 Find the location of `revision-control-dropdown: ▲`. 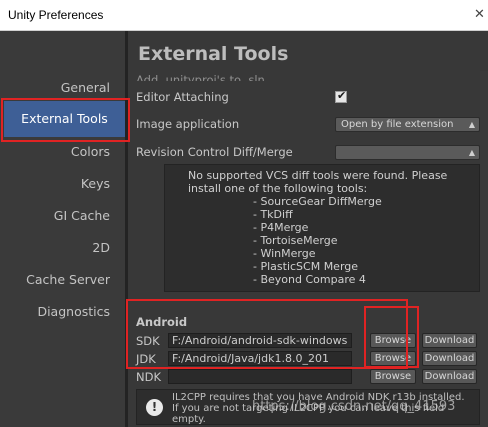

revision-control-dropdown: ▲ is located at coordinates (407, 152).